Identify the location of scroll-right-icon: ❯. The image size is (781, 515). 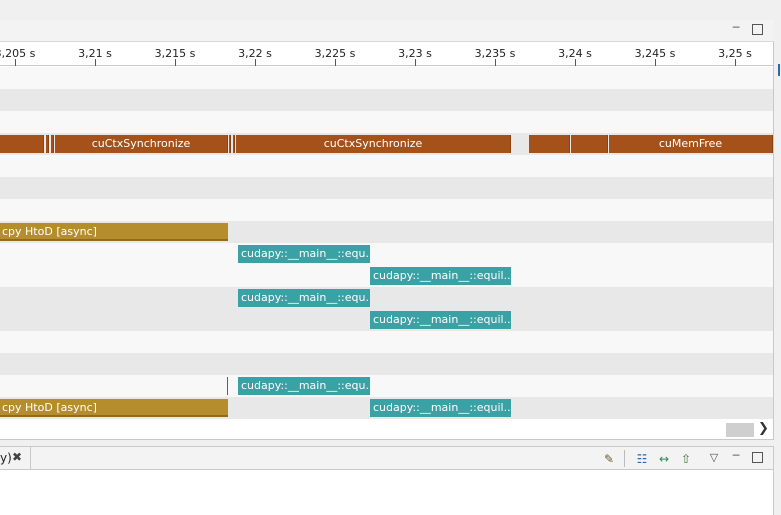
(763, 428).